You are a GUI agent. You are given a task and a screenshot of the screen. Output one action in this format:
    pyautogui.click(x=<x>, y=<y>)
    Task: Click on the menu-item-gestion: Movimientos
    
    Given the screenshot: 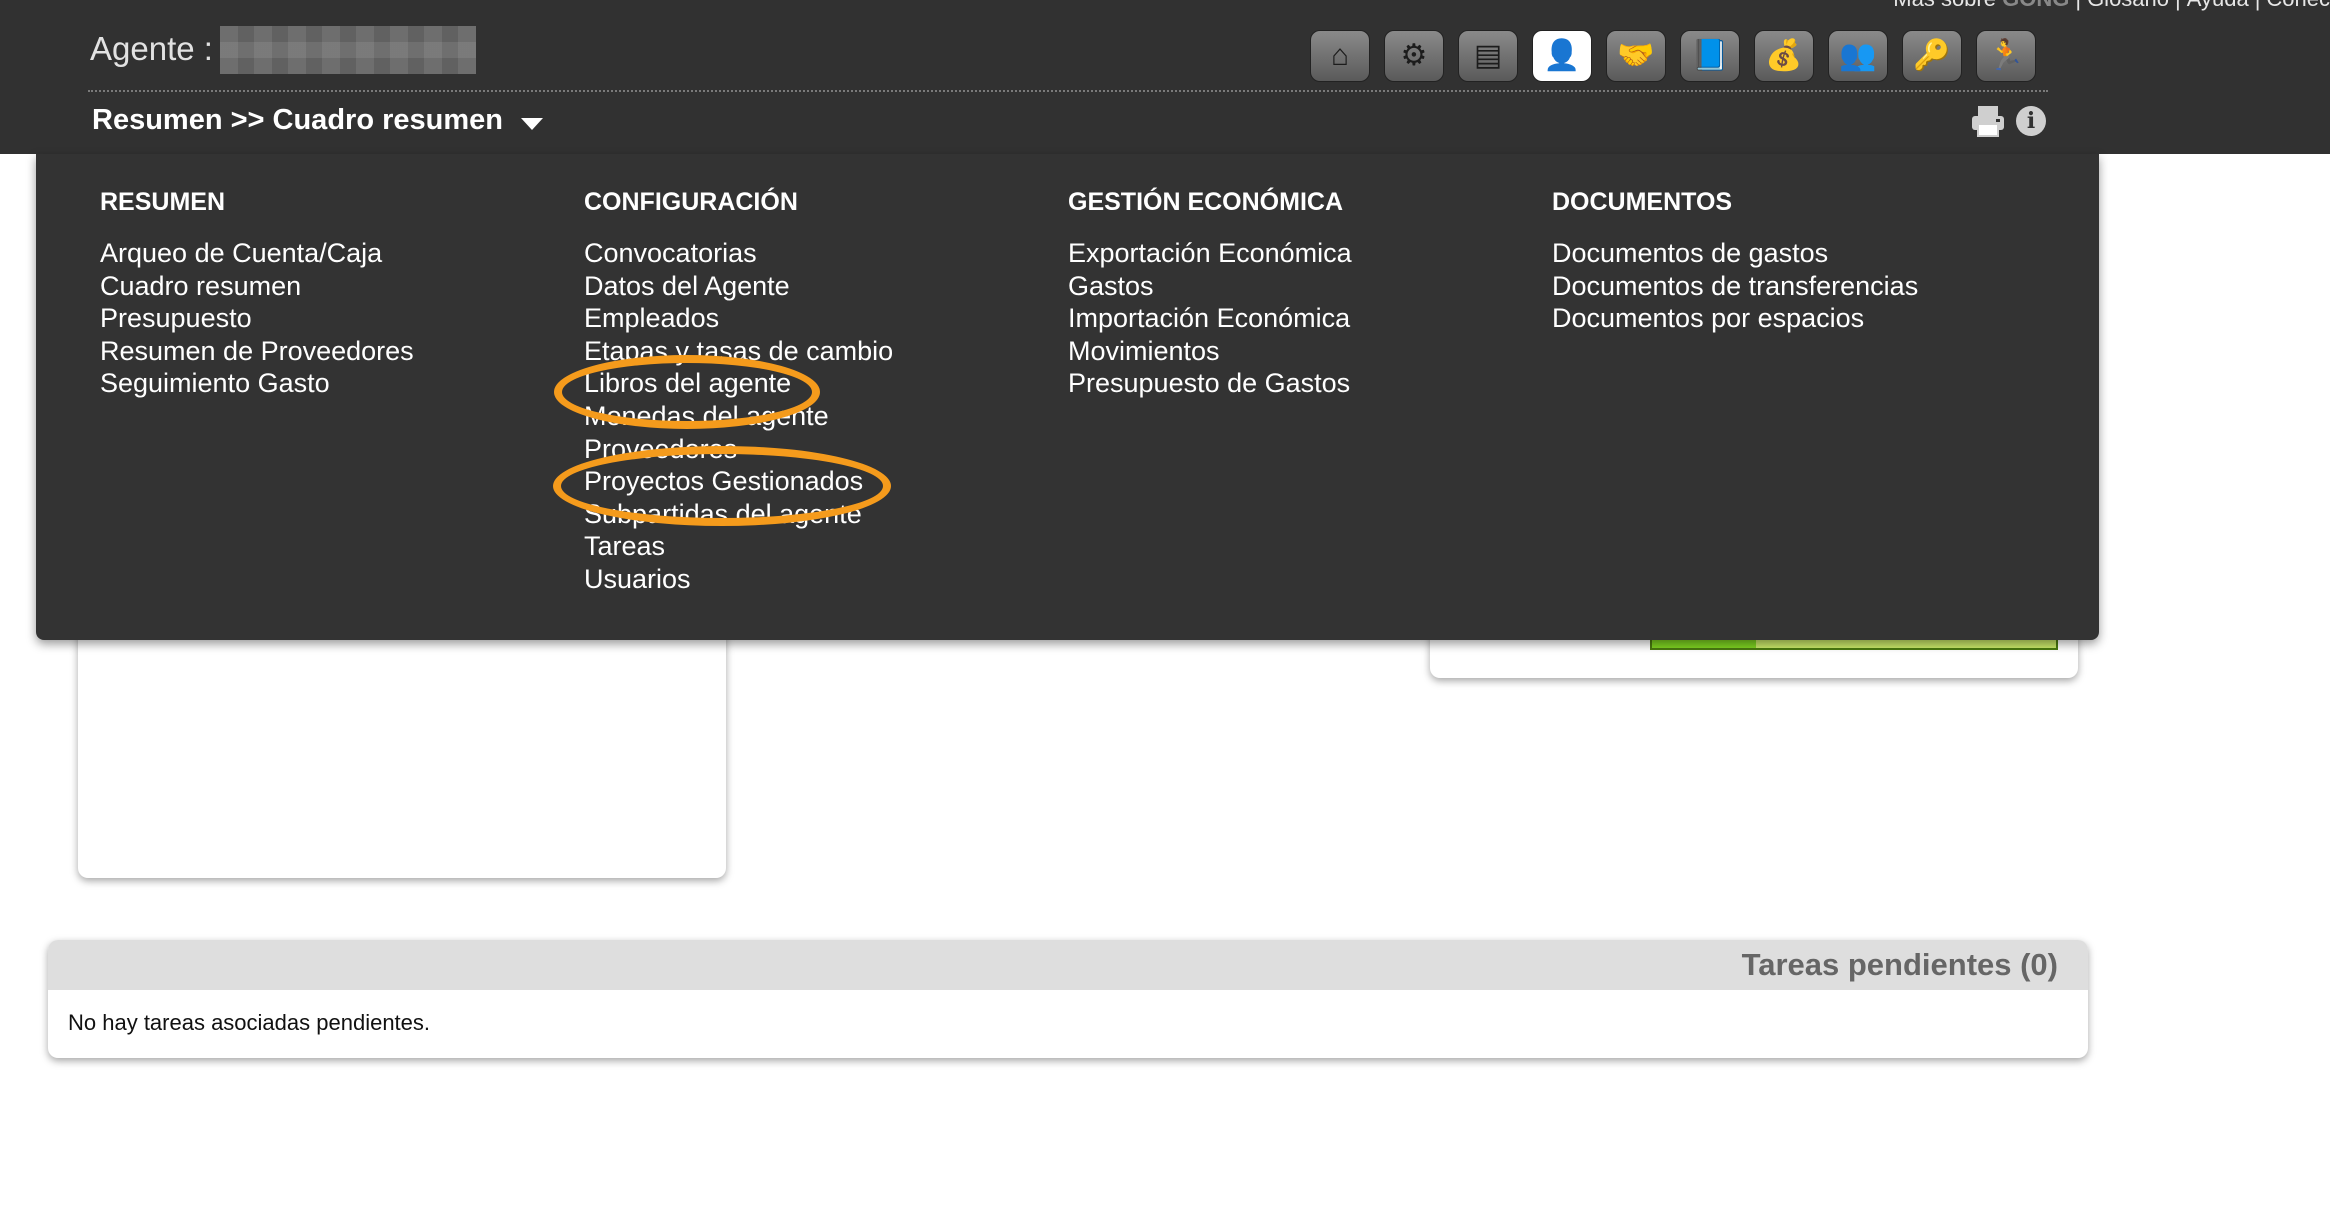 What is the action you would take?
    pyautogui.click(x=1210, y=351)
    